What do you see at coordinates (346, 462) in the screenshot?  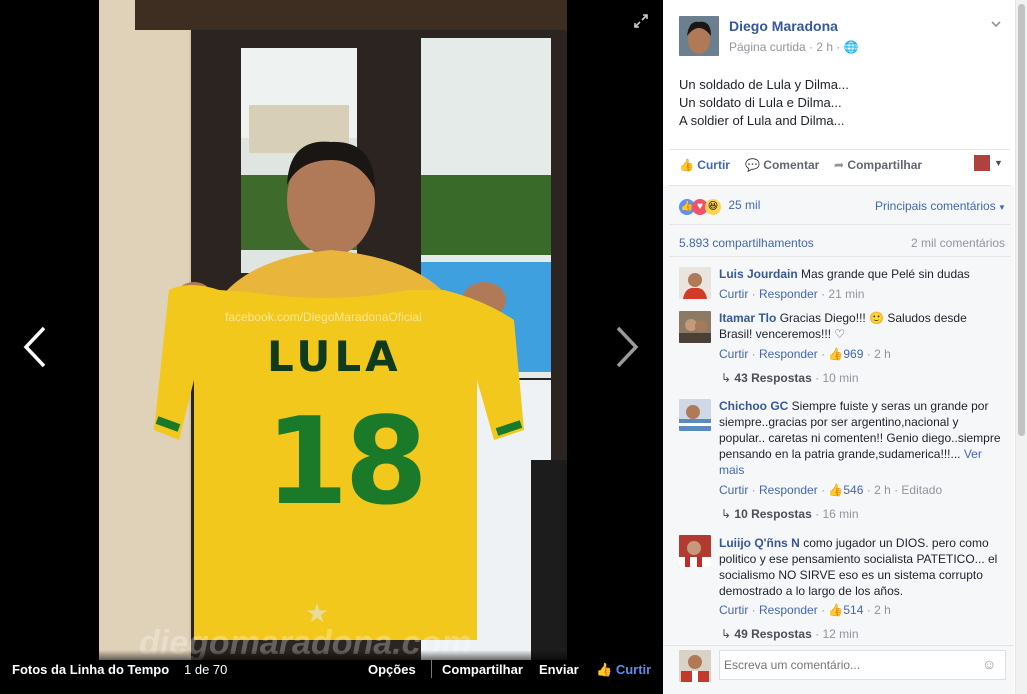 I see `shirt-number: 18` at bounding box center [346, 462].